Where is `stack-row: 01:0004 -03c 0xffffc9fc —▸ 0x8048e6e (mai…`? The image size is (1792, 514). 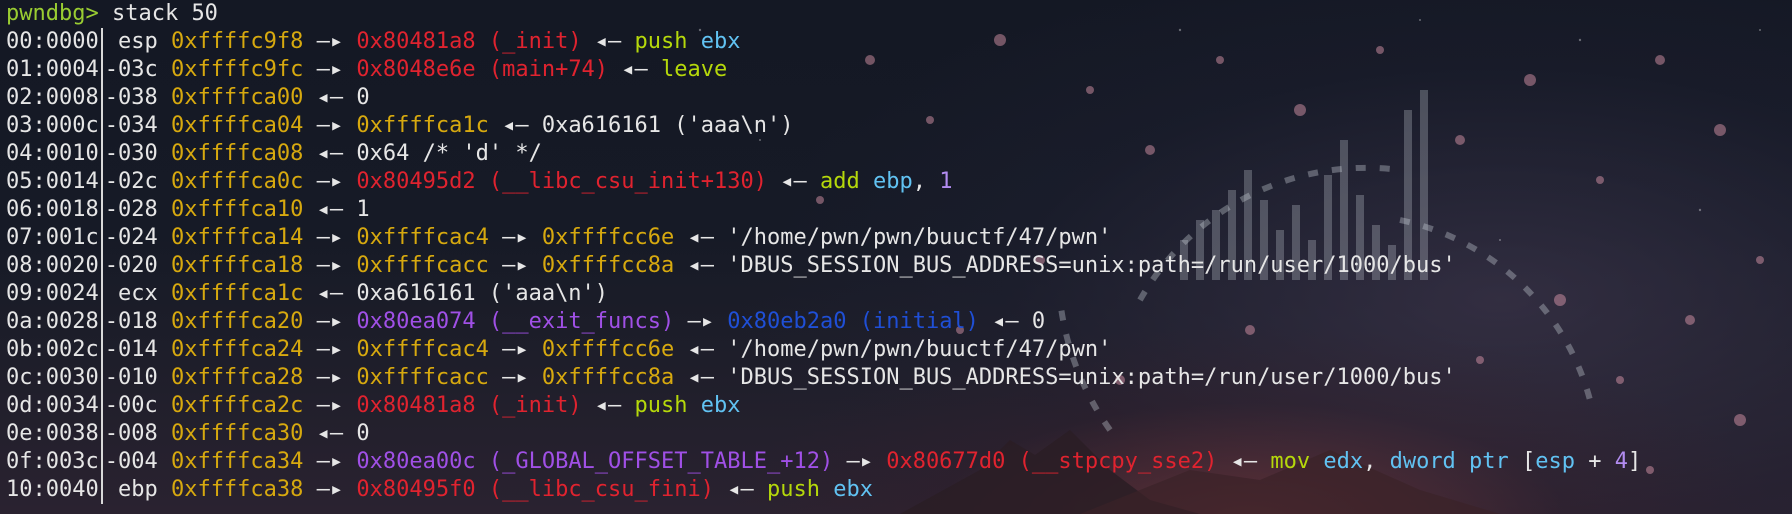
stack-row: 01:0004 -03c 0xffffc9fc —▸ 0x8048e6e (mai… is located at coordinates (899, 70).